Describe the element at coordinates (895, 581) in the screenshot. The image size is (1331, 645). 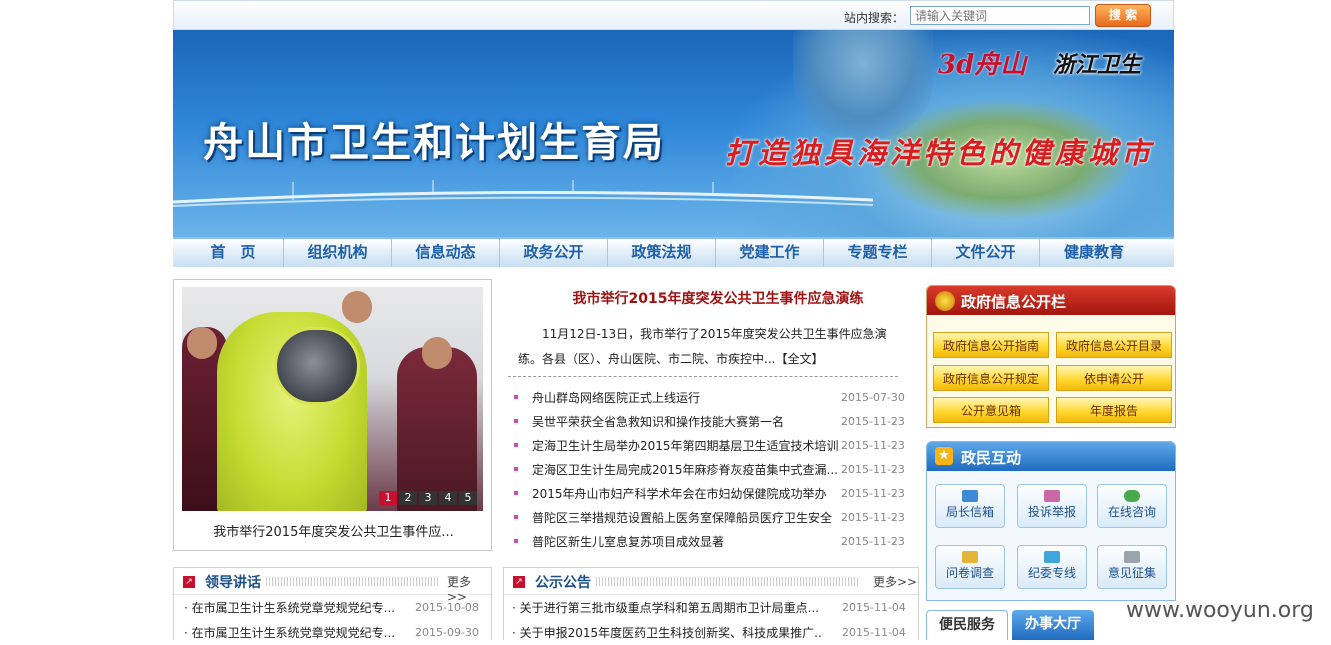
I see `notice-more-link: 更多>>` at that location.